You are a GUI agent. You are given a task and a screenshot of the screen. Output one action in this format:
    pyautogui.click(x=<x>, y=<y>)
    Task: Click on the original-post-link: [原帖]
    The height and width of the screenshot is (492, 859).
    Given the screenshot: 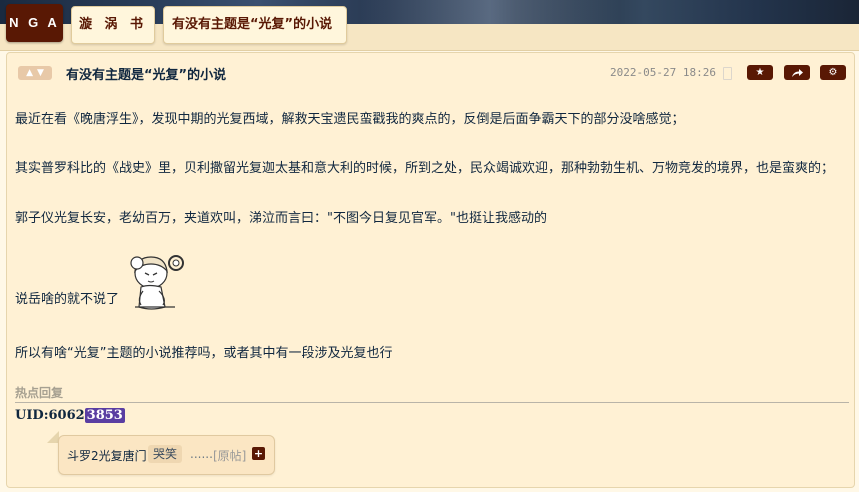 What is the action you would take?
    pyautogui.click(x=229, y=455)
    